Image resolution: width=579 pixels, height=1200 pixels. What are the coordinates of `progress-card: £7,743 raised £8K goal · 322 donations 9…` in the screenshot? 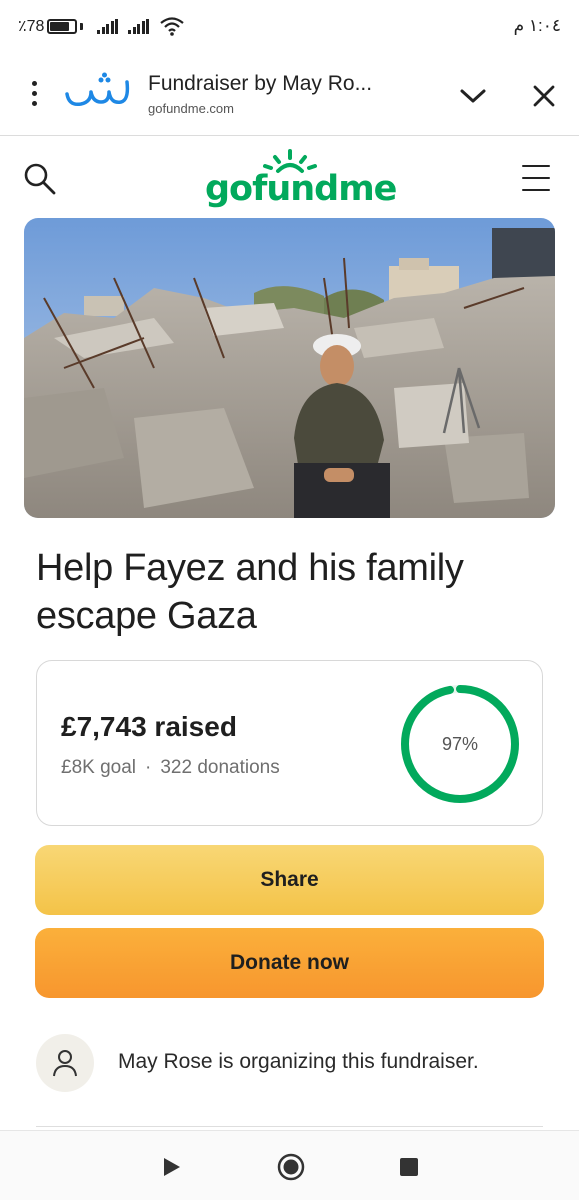 It's located at (289, 743).